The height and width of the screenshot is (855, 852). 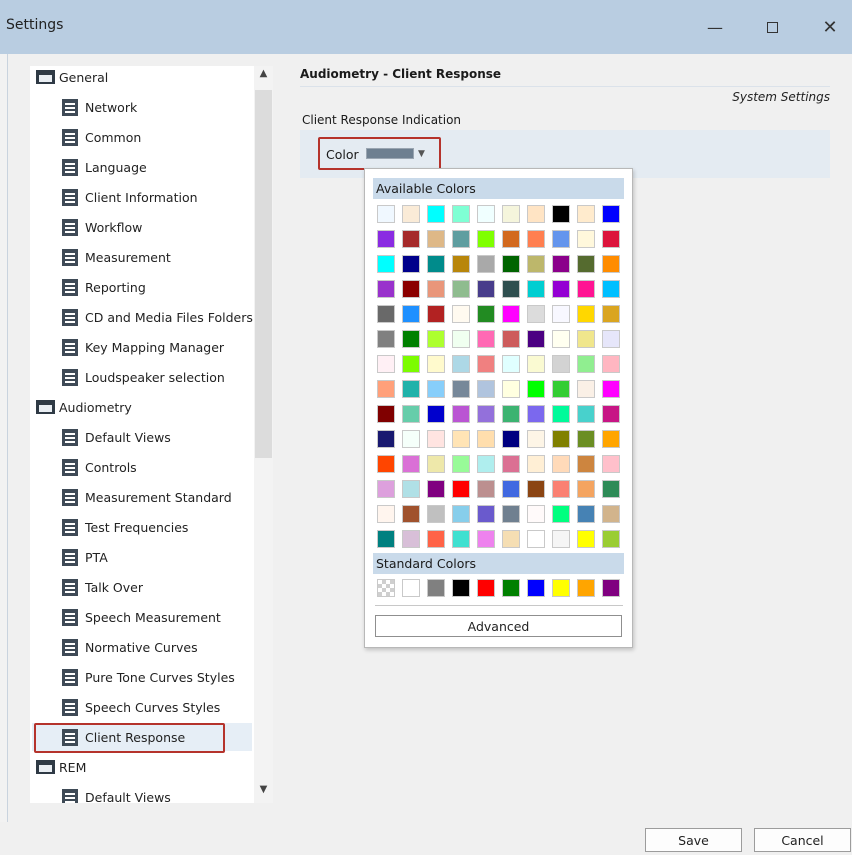 What do you see at coordinates (693, 840) in the screenshot?
I see `save-button: Save` at bounding box center [693, 840].